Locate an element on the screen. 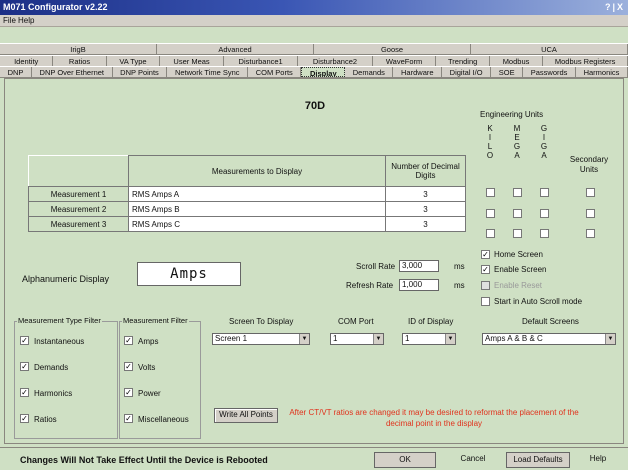 Image resolution: width=628 pixels, height=470 pixels. tab-dnp-points: DNP Points is located at coordinates (140, 72).